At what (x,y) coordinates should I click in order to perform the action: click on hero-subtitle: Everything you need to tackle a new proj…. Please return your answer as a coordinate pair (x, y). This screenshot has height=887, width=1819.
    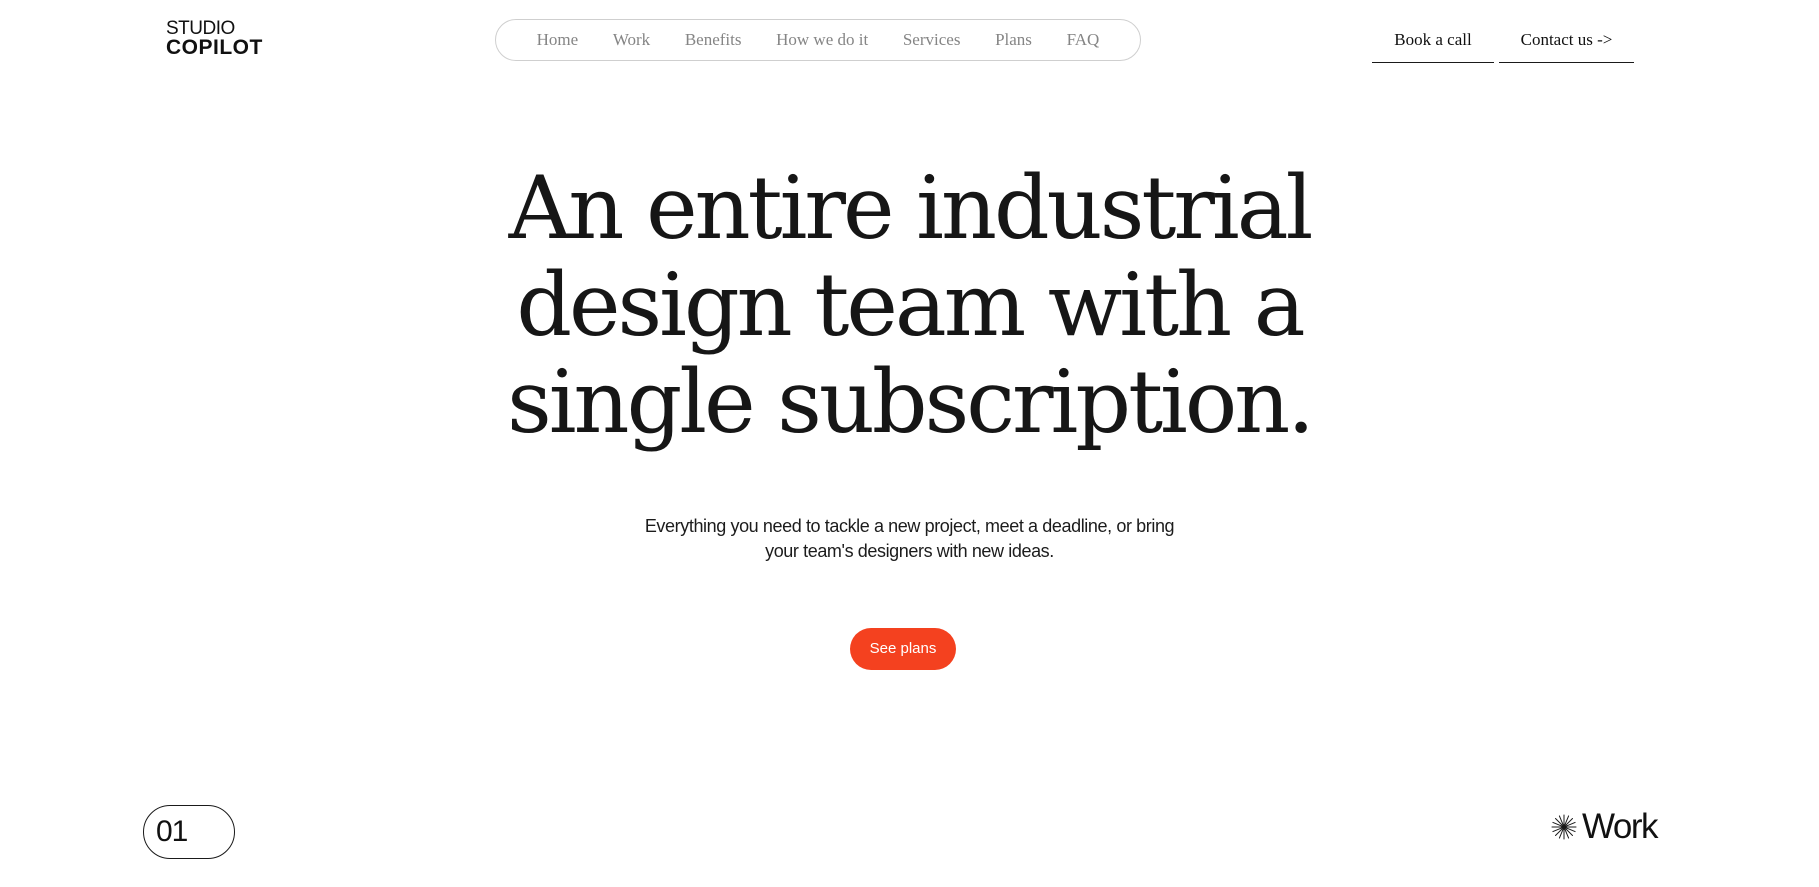
    Looking at the image, I should click on (909, 539).